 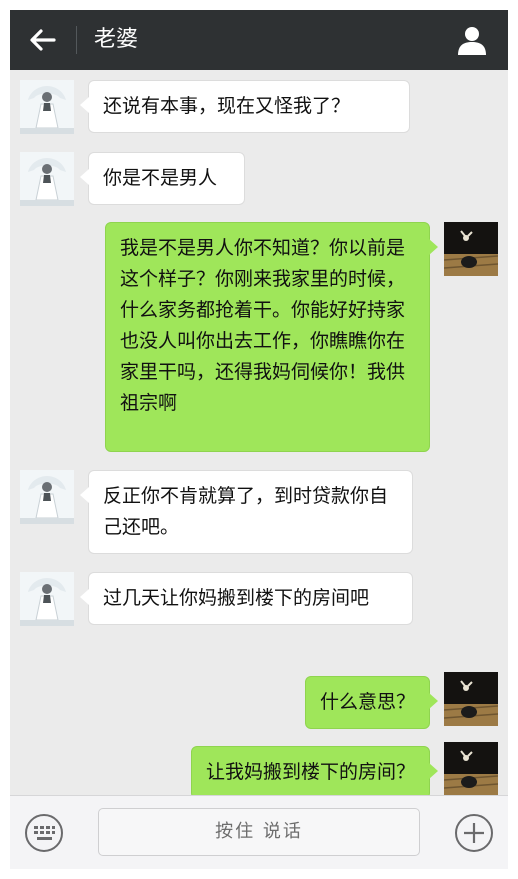 What do you see at coordinates (236, 598) in the screenshot?
I see `message-text: 过几天让你妈搬到楼下的房间吧` at bounding box center [236, 598].